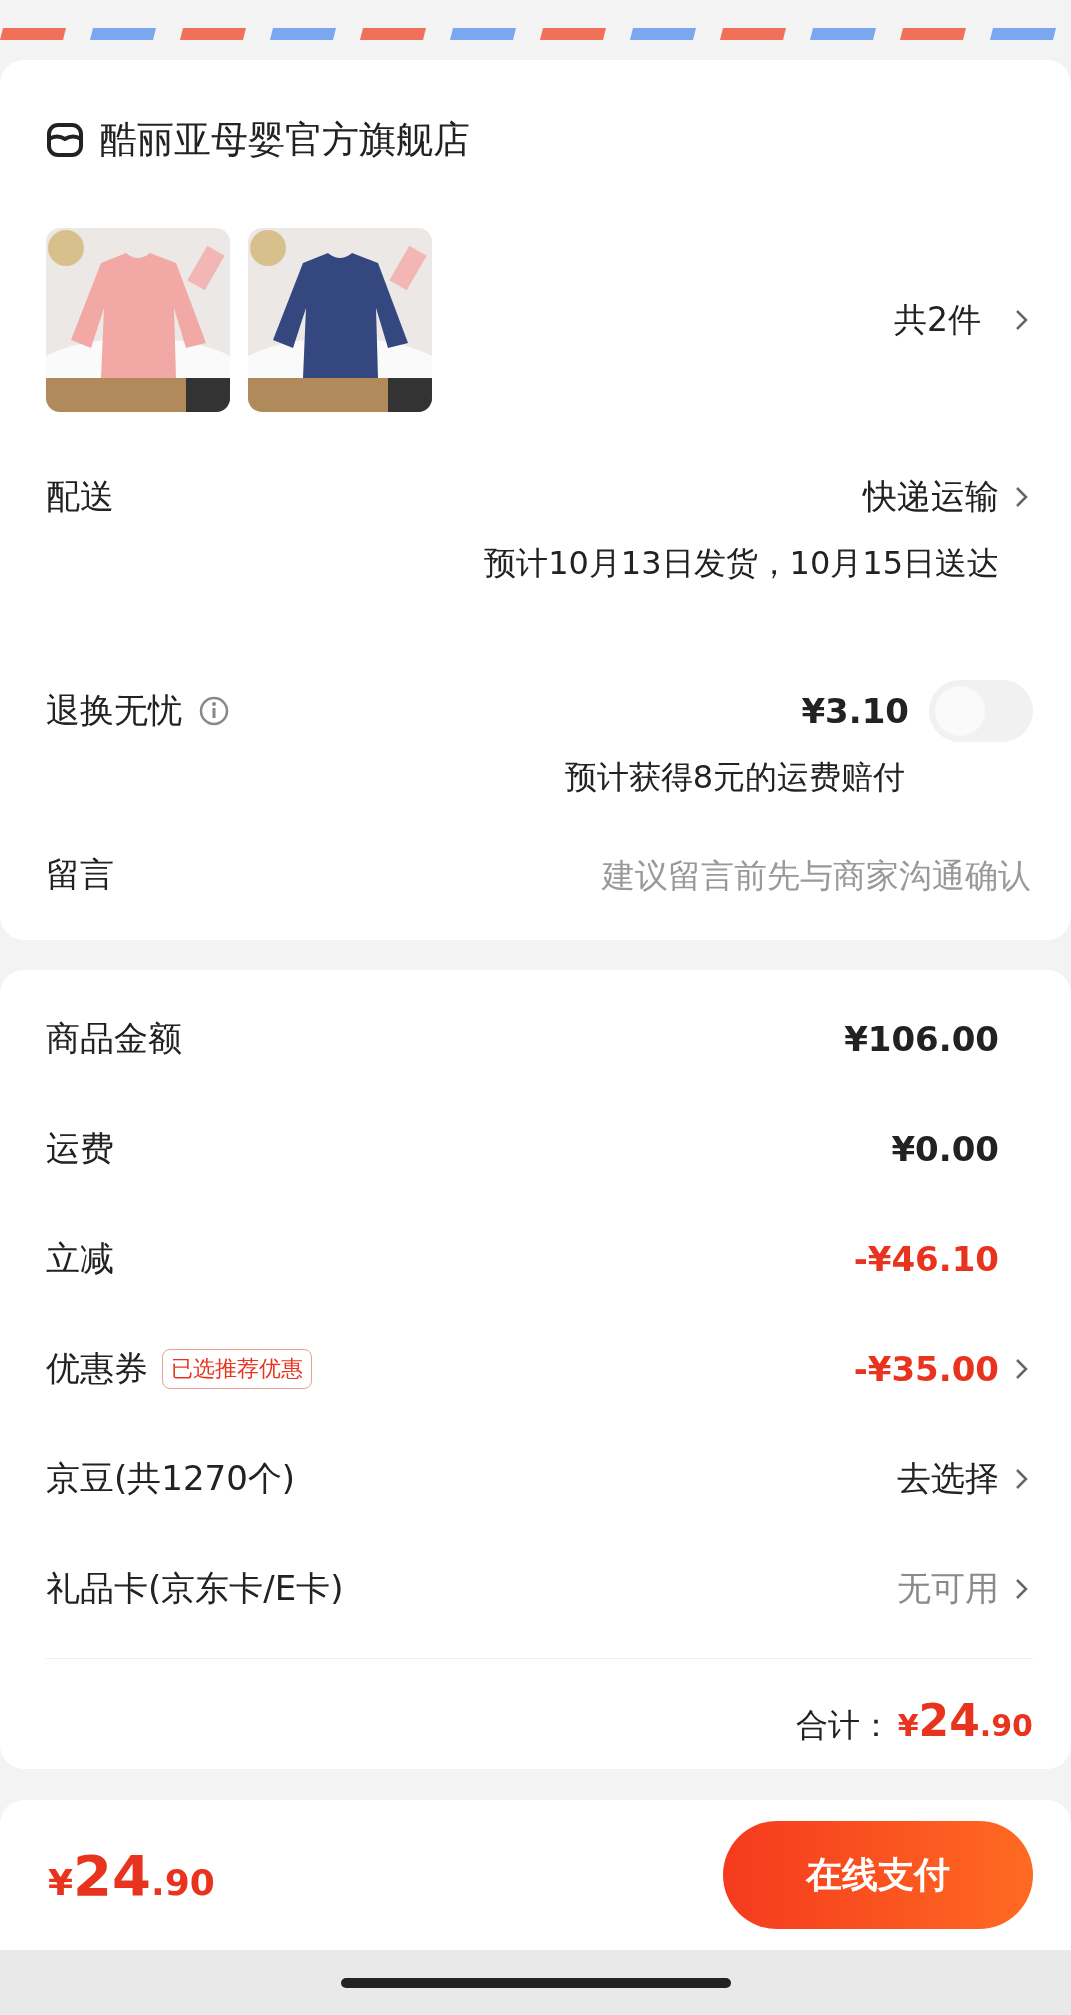 The width and height of the screenshot is (1071, 2015). Describe the element at coordinates (80, 1258) in the screenshot. I see `fee-label: 立减` at that location.